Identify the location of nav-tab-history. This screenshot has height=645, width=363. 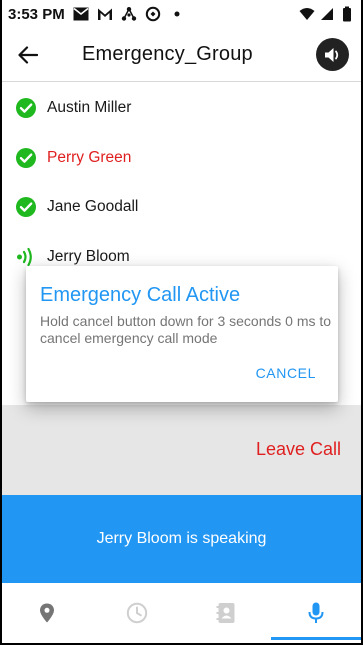
(137, 613).